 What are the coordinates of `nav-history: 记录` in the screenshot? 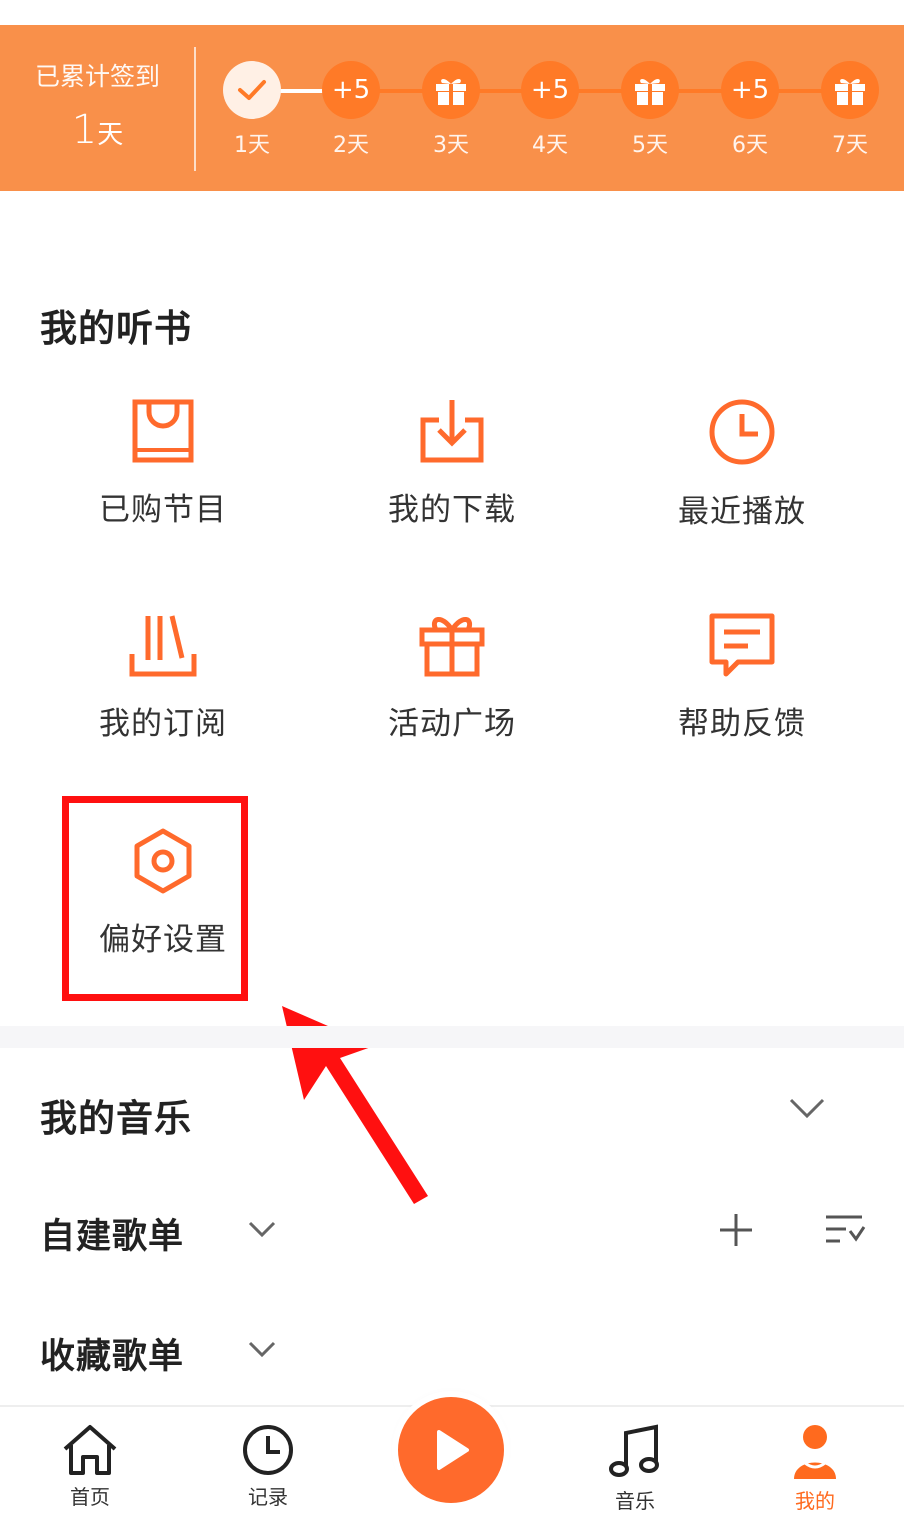 It's located at (268, 1466).